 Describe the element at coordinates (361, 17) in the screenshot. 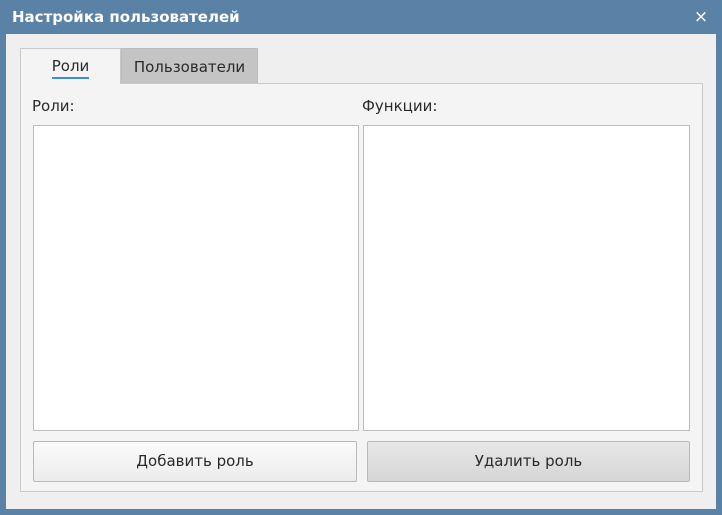

I see `title-bar: Настройка пользователей ×` at that location.